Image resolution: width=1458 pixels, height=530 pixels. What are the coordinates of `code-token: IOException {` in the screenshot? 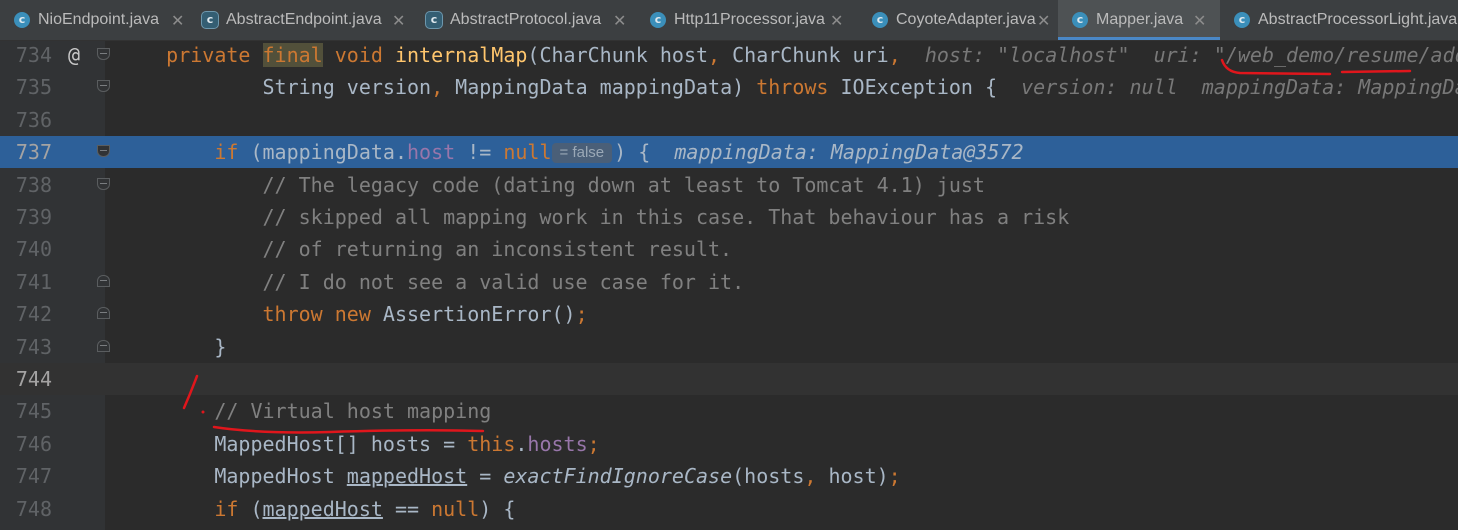 It's located at (931, 87).